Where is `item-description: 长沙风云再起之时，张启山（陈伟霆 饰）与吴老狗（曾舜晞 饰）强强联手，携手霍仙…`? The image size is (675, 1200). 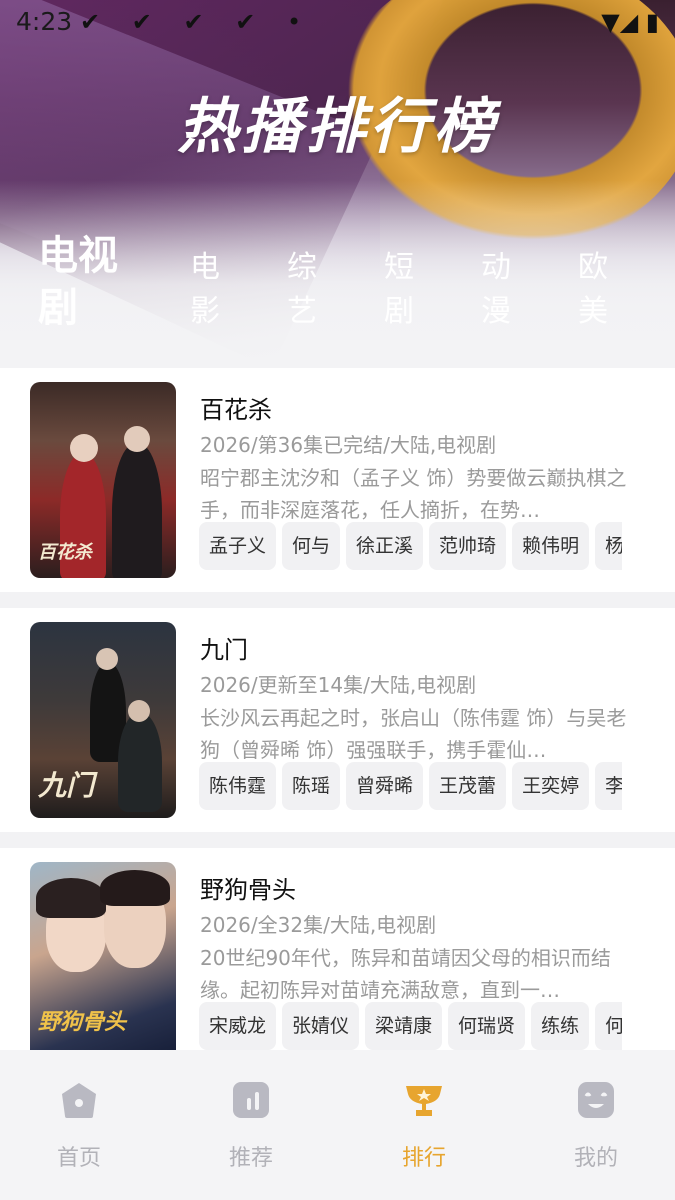 item-description: 长沙风云再起之时，张启山（陈伟霆 饰）与吴老狗（曾舜晞 饰）强强联手，携手霍仙… is located at coordinates (413, 734).